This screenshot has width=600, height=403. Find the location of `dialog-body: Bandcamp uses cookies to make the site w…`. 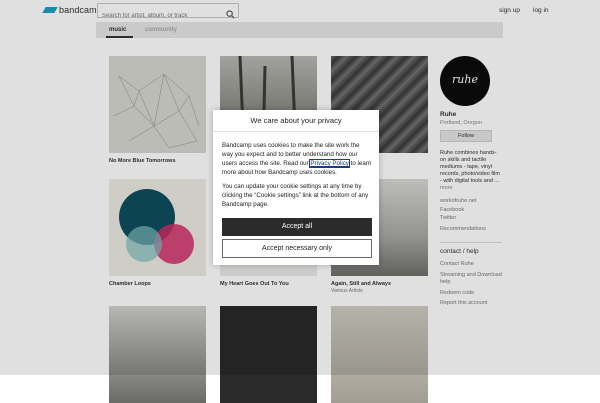

dialog-body: Bandcamp uses cookies to make the site w… is located at coordinates (297, 177).